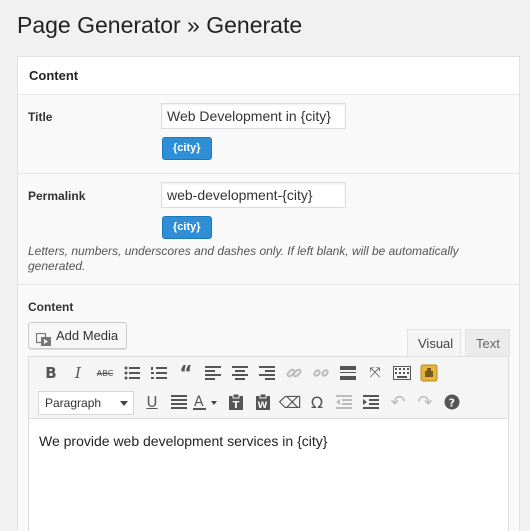  I want to click on svg-text: A, so click(199, 402).